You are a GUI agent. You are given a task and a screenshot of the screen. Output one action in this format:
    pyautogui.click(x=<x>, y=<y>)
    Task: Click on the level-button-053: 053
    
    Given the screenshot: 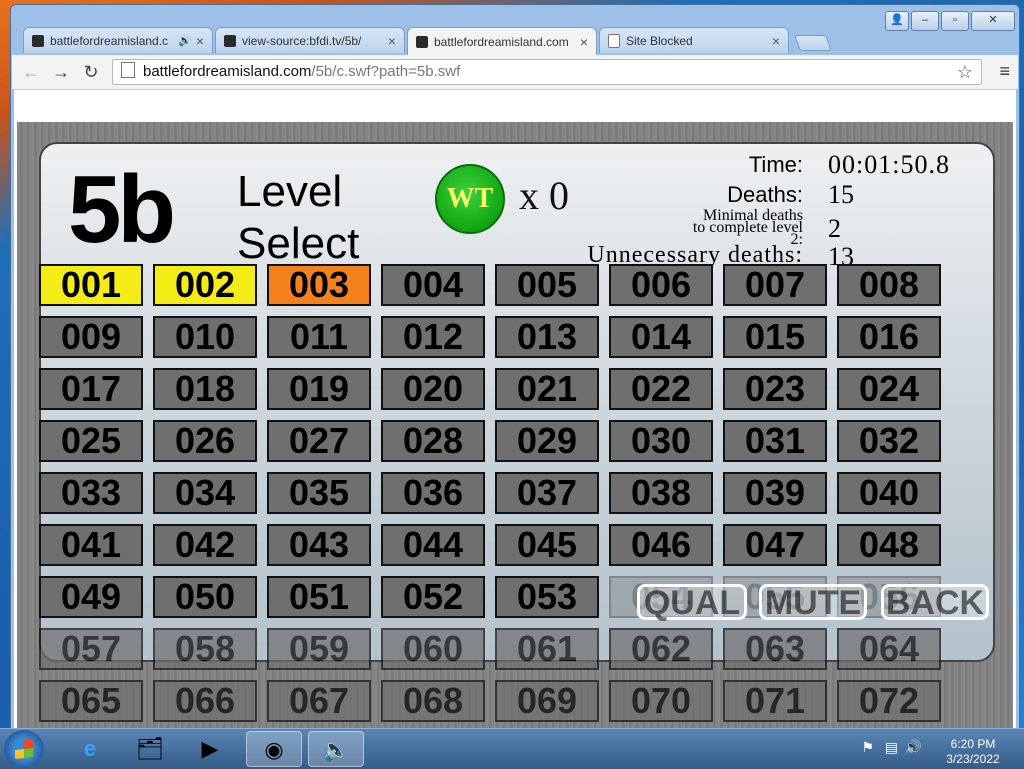 What is the action you would take?
    pyautogui.click(x=547, y=597)
    